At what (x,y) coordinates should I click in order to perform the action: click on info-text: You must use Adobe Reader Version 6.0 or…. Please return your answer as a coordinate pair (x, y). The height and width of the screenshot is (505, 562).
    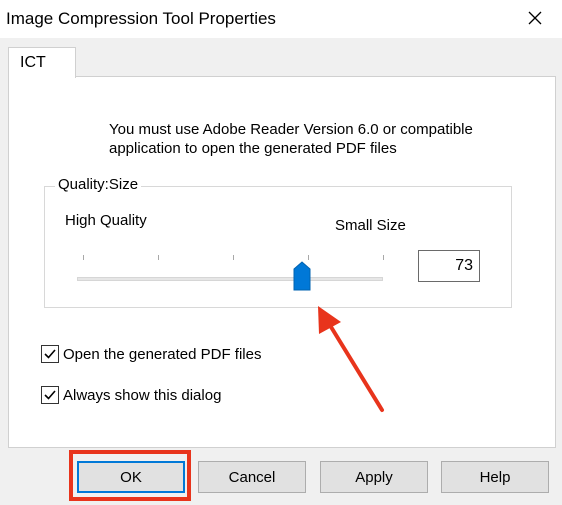
    Looking at the image, I should click on (319, 139).